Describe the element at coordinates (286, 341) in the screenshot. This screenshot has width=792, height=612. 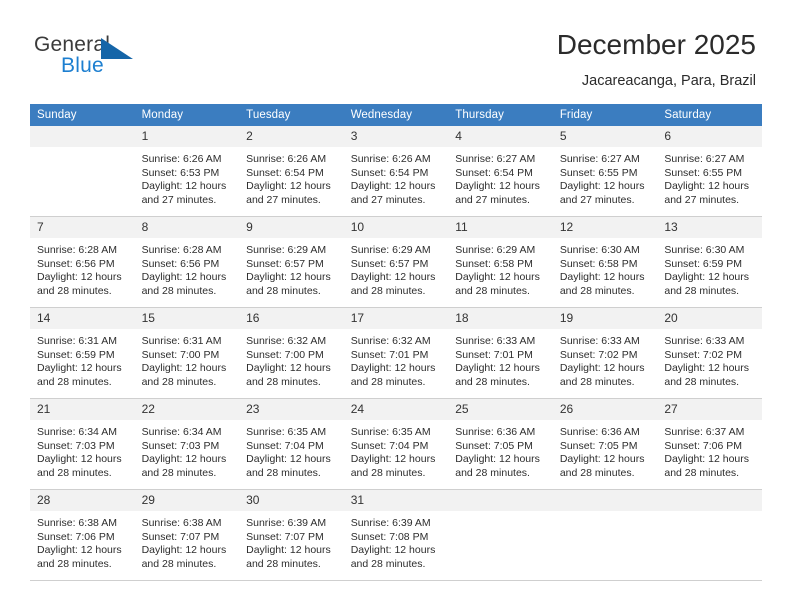
I see `sunrise-text: Sunrise: 6:32 AM` at that location.